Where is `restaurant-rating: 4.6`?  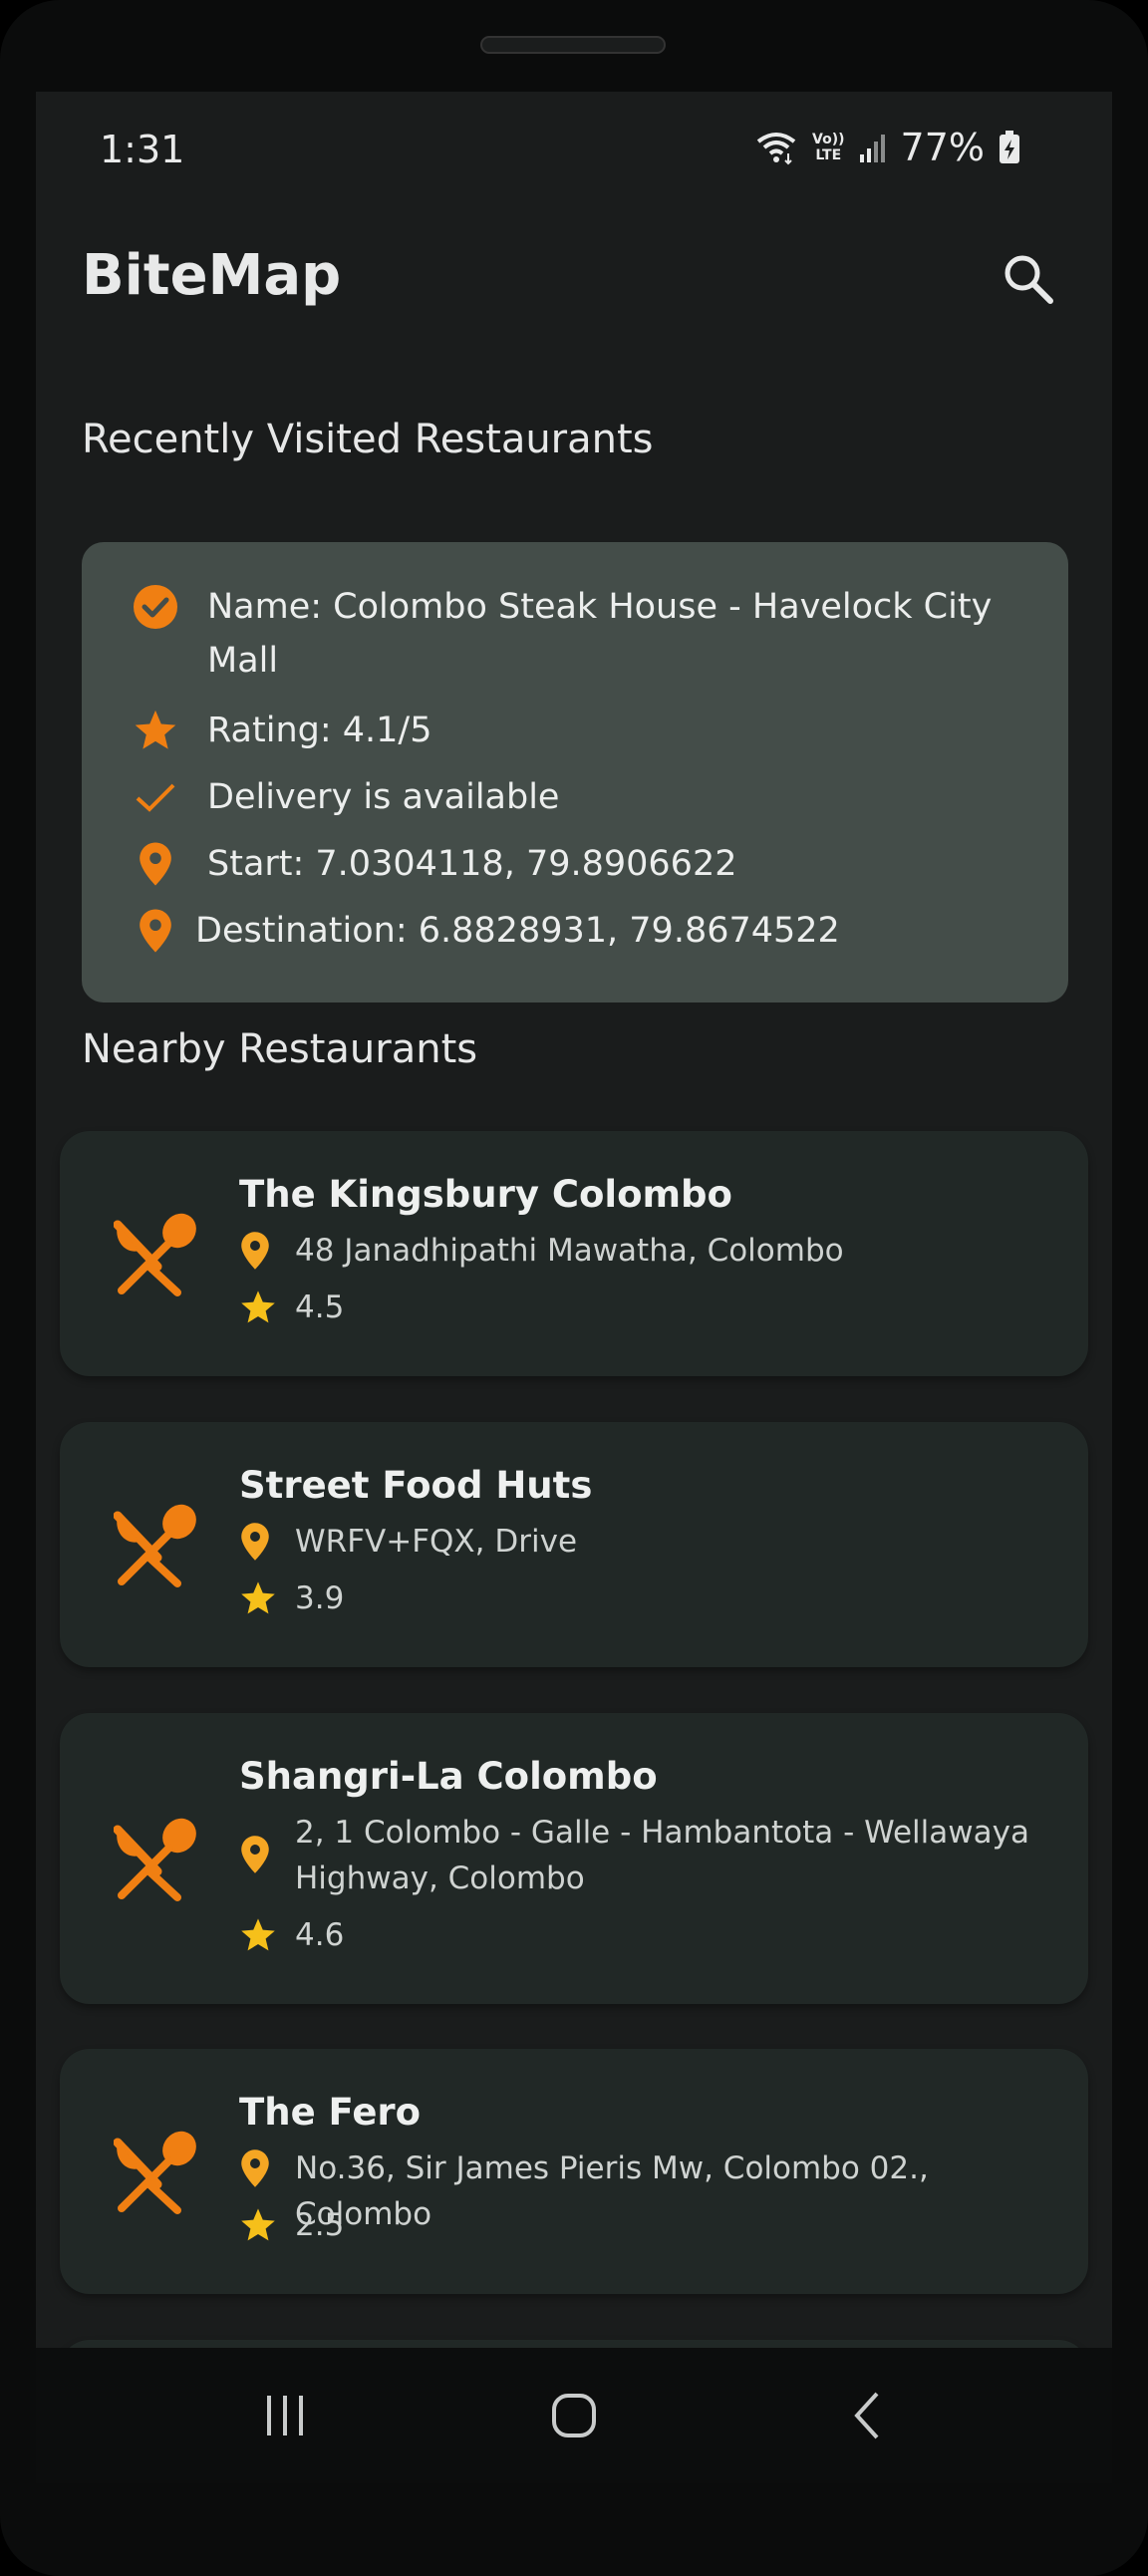 restaurant-rating: 4.6 is located at coordinates (291, 1935).